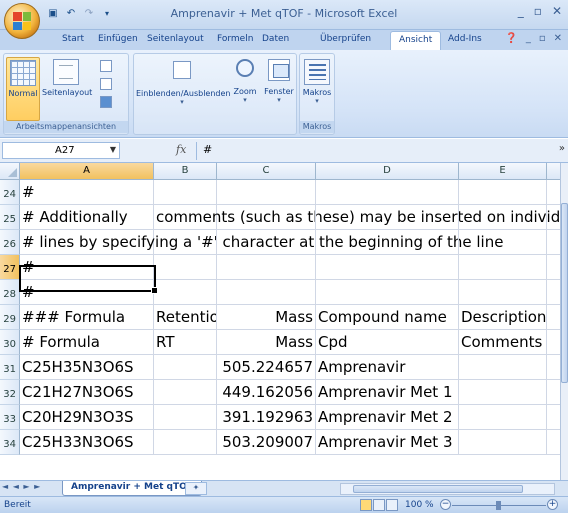 This screenshot has width=568, height=513. I want to click on row-header-28: 28, so click(10, 292).